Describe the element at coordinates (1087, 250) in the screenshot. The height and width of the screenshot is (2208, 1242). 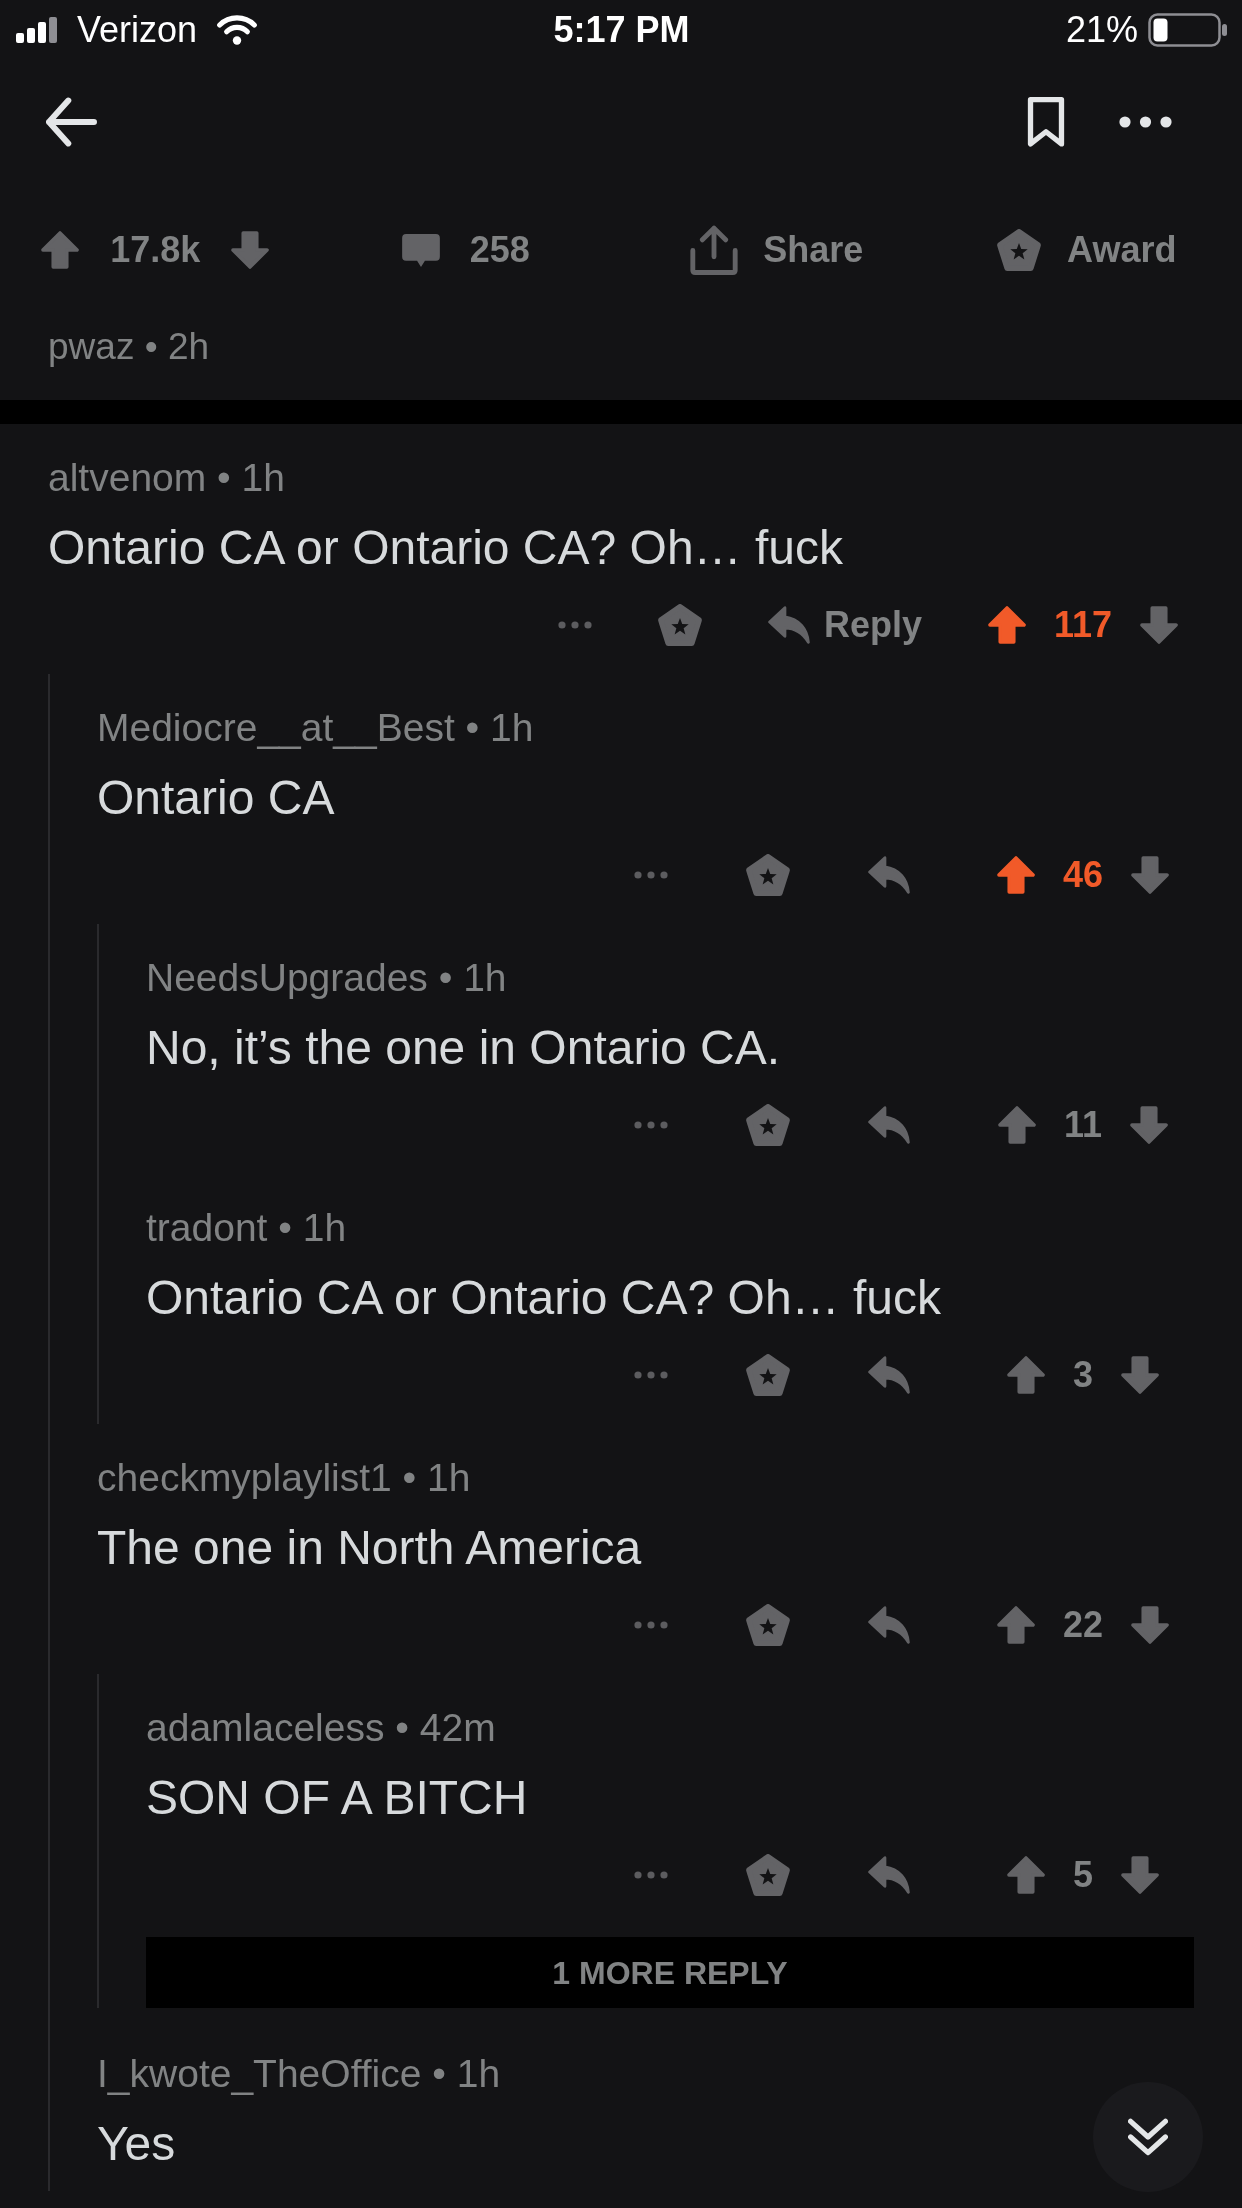
I see `award-button: Award` at that location.